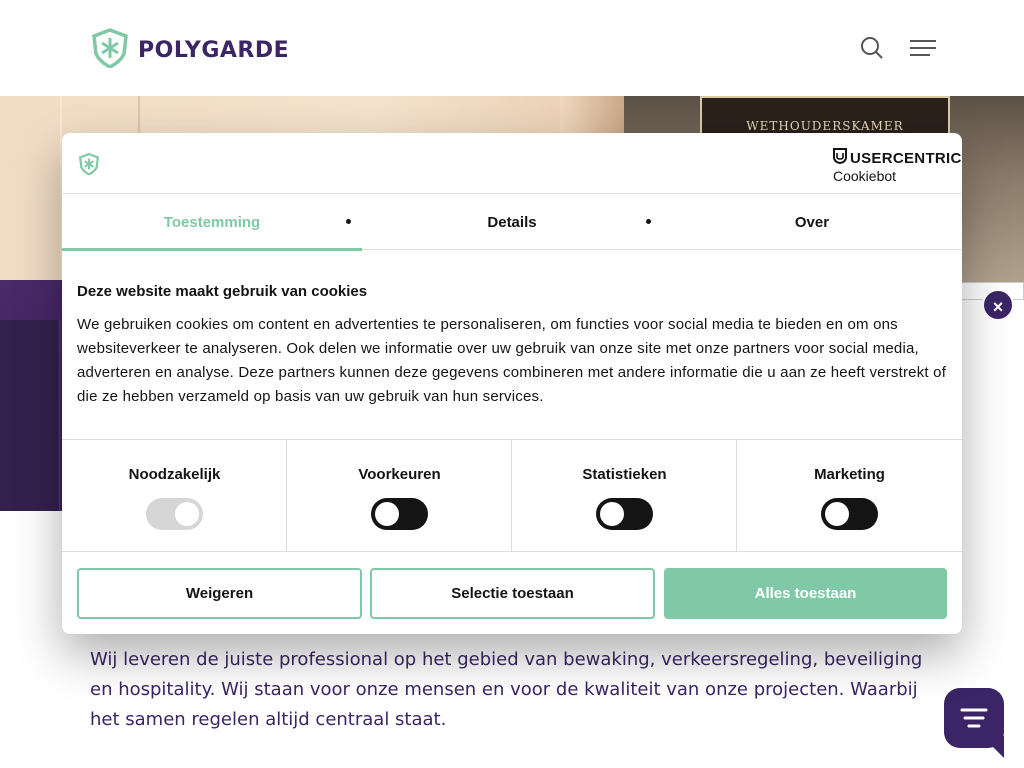  I want to click on allow-selection-button: Selectie toestaan, so click(512, 593).